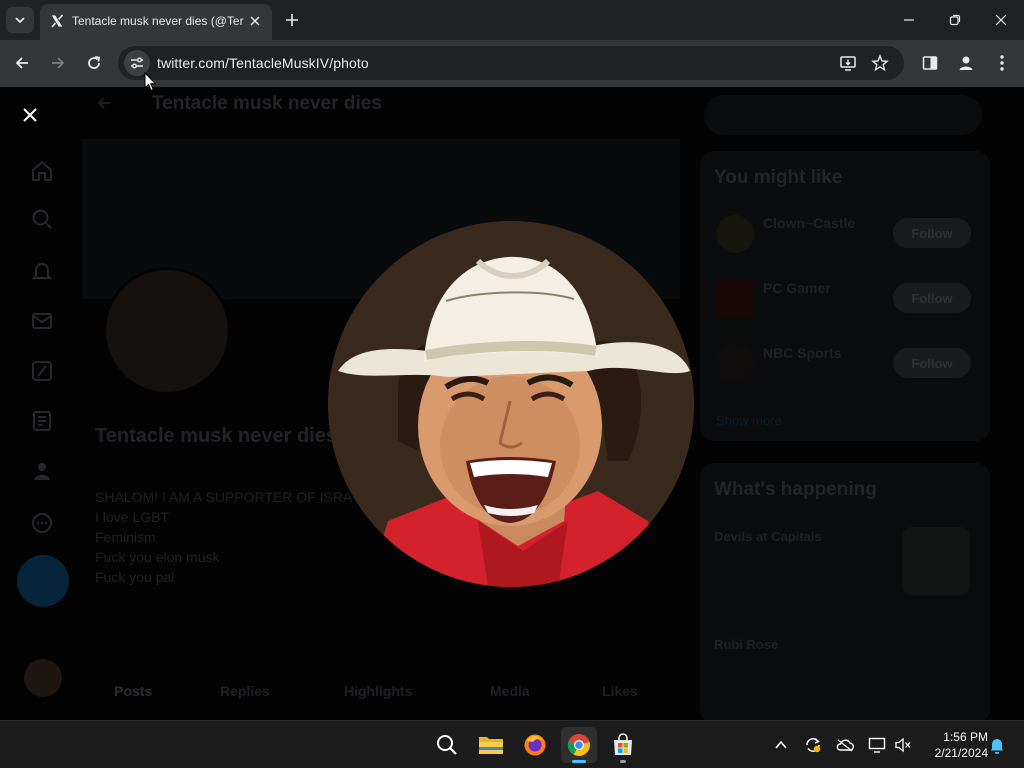  I want to click on x-logo-icon, so click(57, 21).